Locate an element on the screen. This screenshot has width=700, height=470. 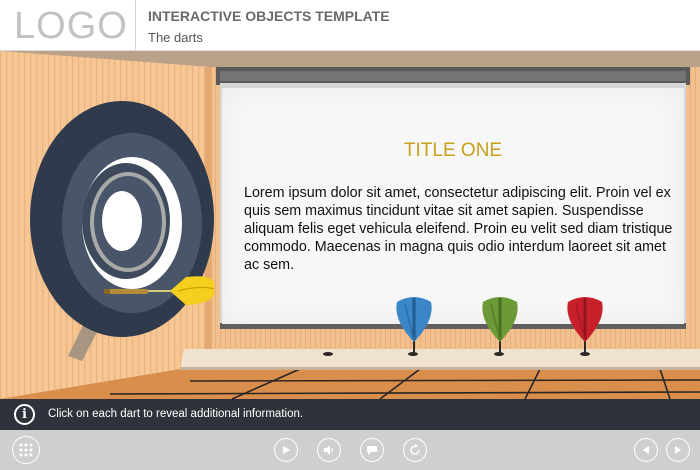
volume-icon is located at coordinates (328, 450).